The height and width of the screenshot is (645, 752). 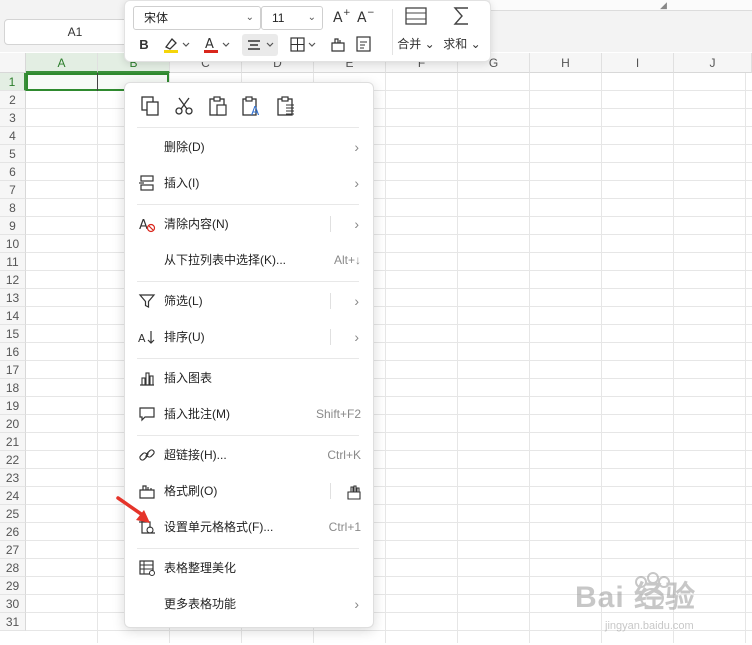 What do you see at coordinates (13, 388) in the screenshot?
I see `row-header: 18` at bounding box center [13, 388].